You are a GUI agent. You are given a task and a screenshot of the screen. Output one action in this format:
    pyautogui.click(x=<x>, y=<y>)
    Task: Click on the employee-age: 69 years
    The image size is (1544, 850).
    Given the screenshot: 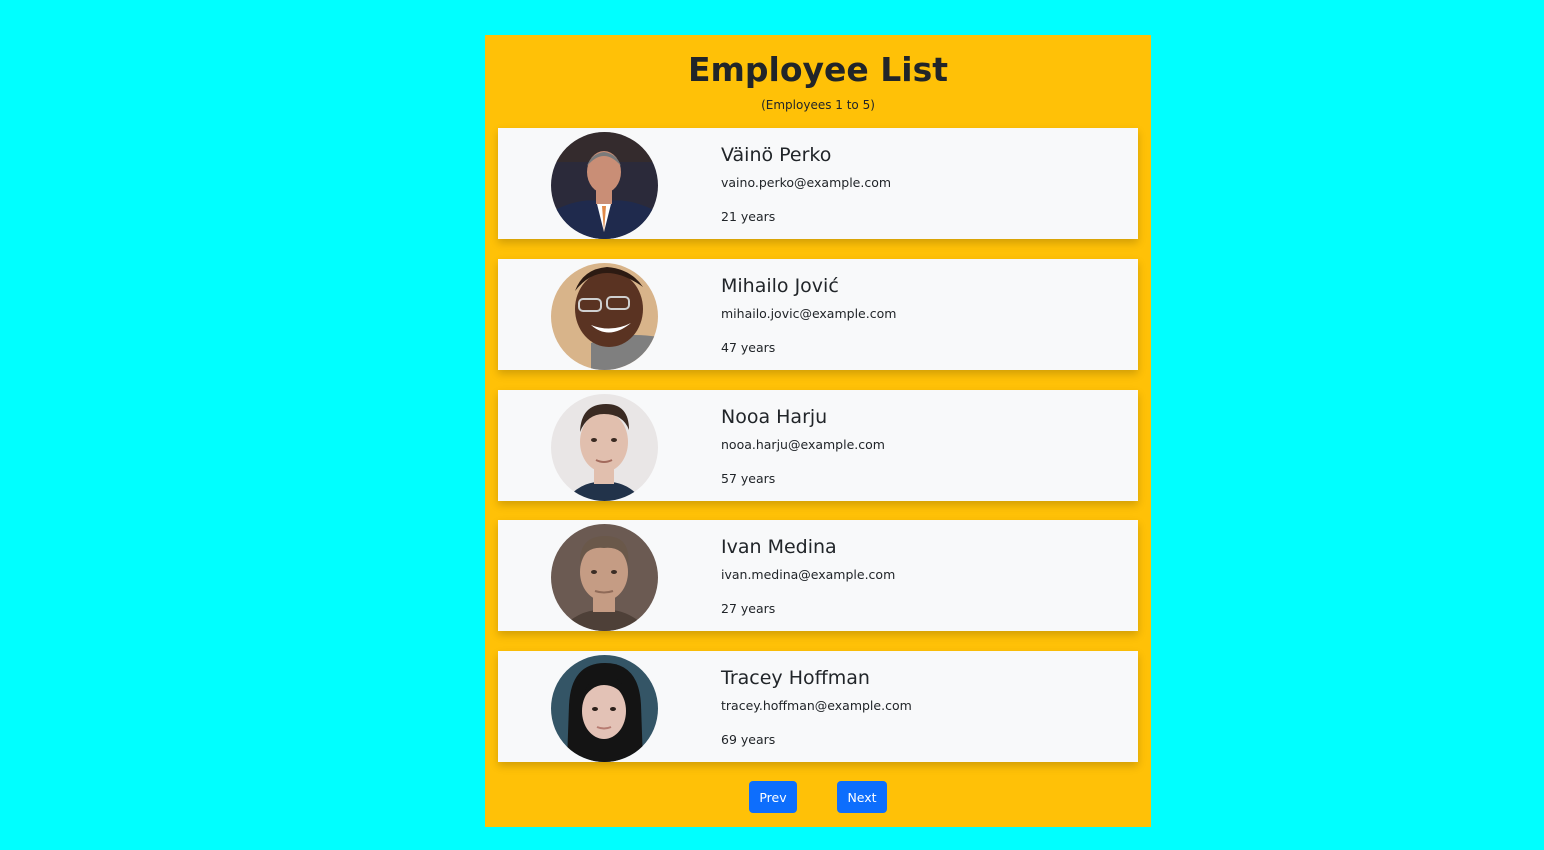 What is the action you would take?
    pyautogui.click(x=748, y=739)
    